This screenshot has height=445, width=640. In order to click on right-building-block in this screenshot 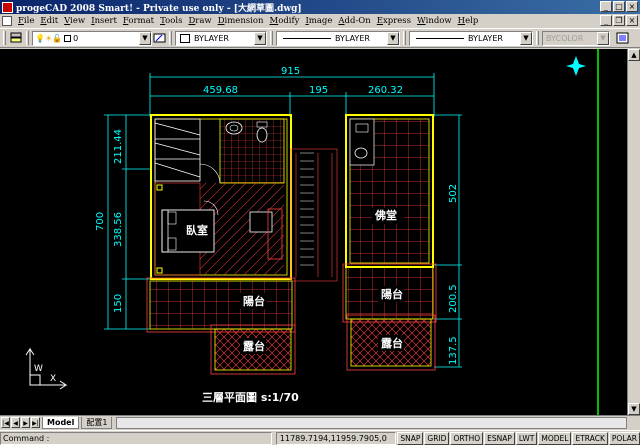, I will do `click(389, 191)`.